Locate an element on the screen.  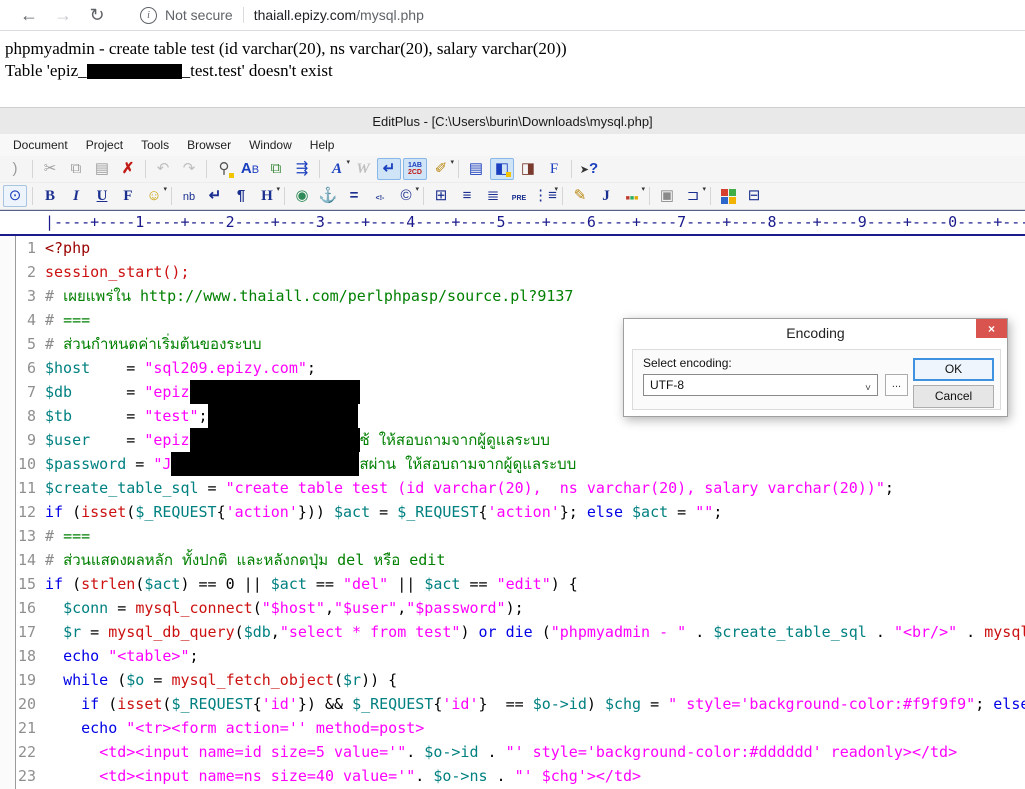
encoding-select: UTF-8 ˅ is located at coordinates (760, 385).